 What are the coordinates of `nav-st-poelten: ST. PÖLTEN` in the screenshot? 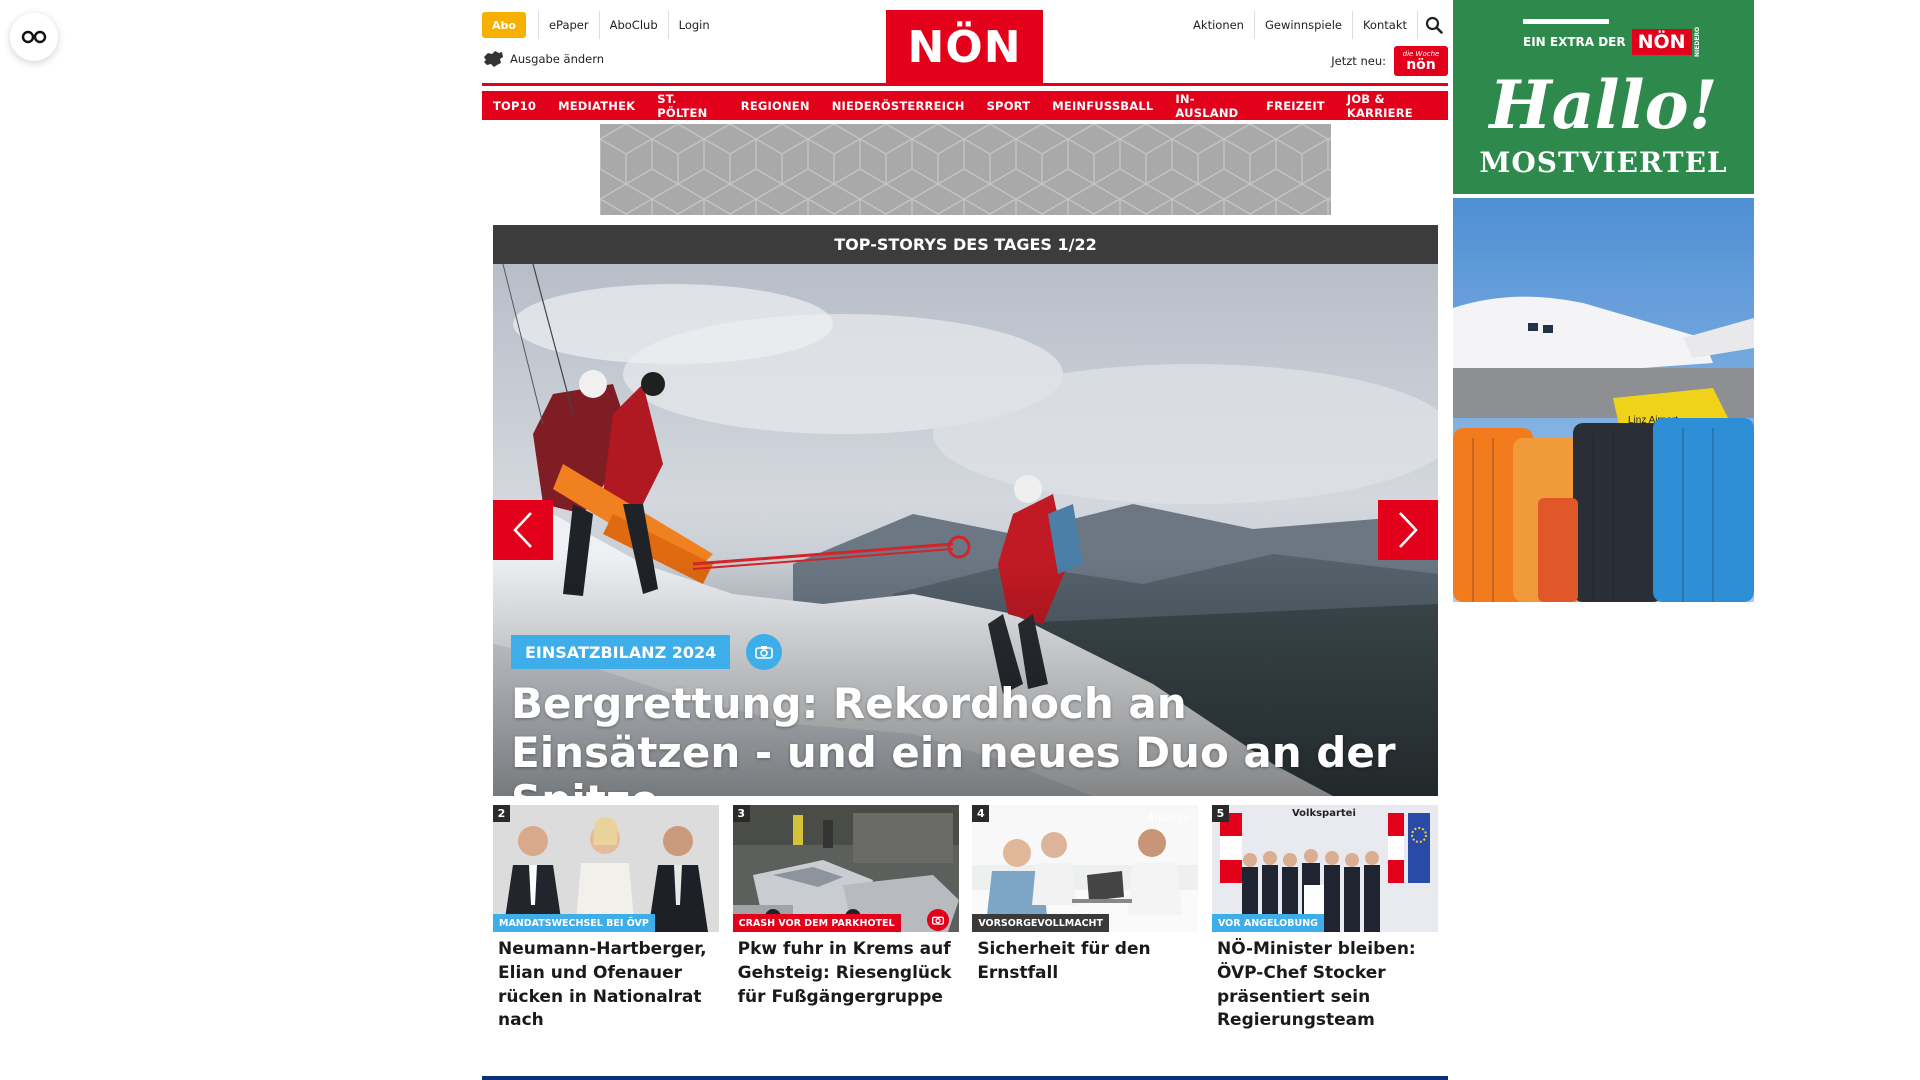 It's located at (688, 105).